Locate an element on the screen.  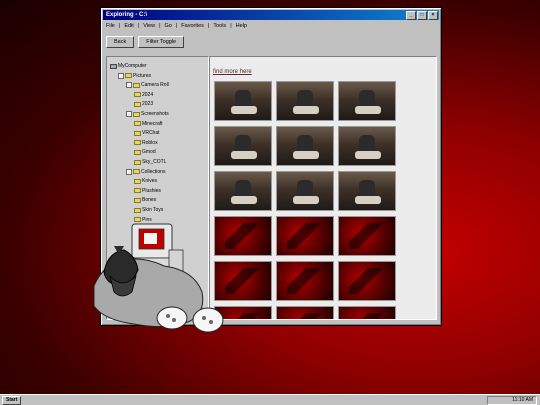
tree-item-label: Minecraft is located at coordinates (152, 123).